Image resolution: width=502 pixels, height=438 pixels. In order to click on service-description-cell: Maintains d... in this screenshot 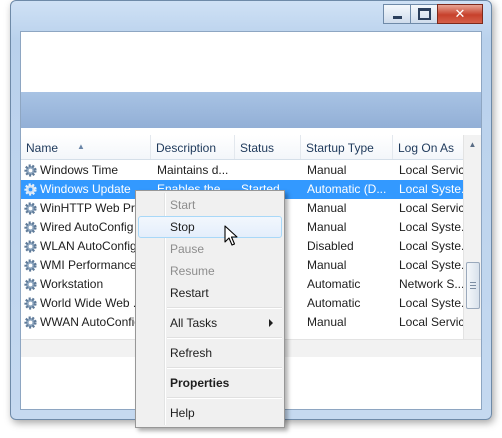, I will do `click(193, 170)`.